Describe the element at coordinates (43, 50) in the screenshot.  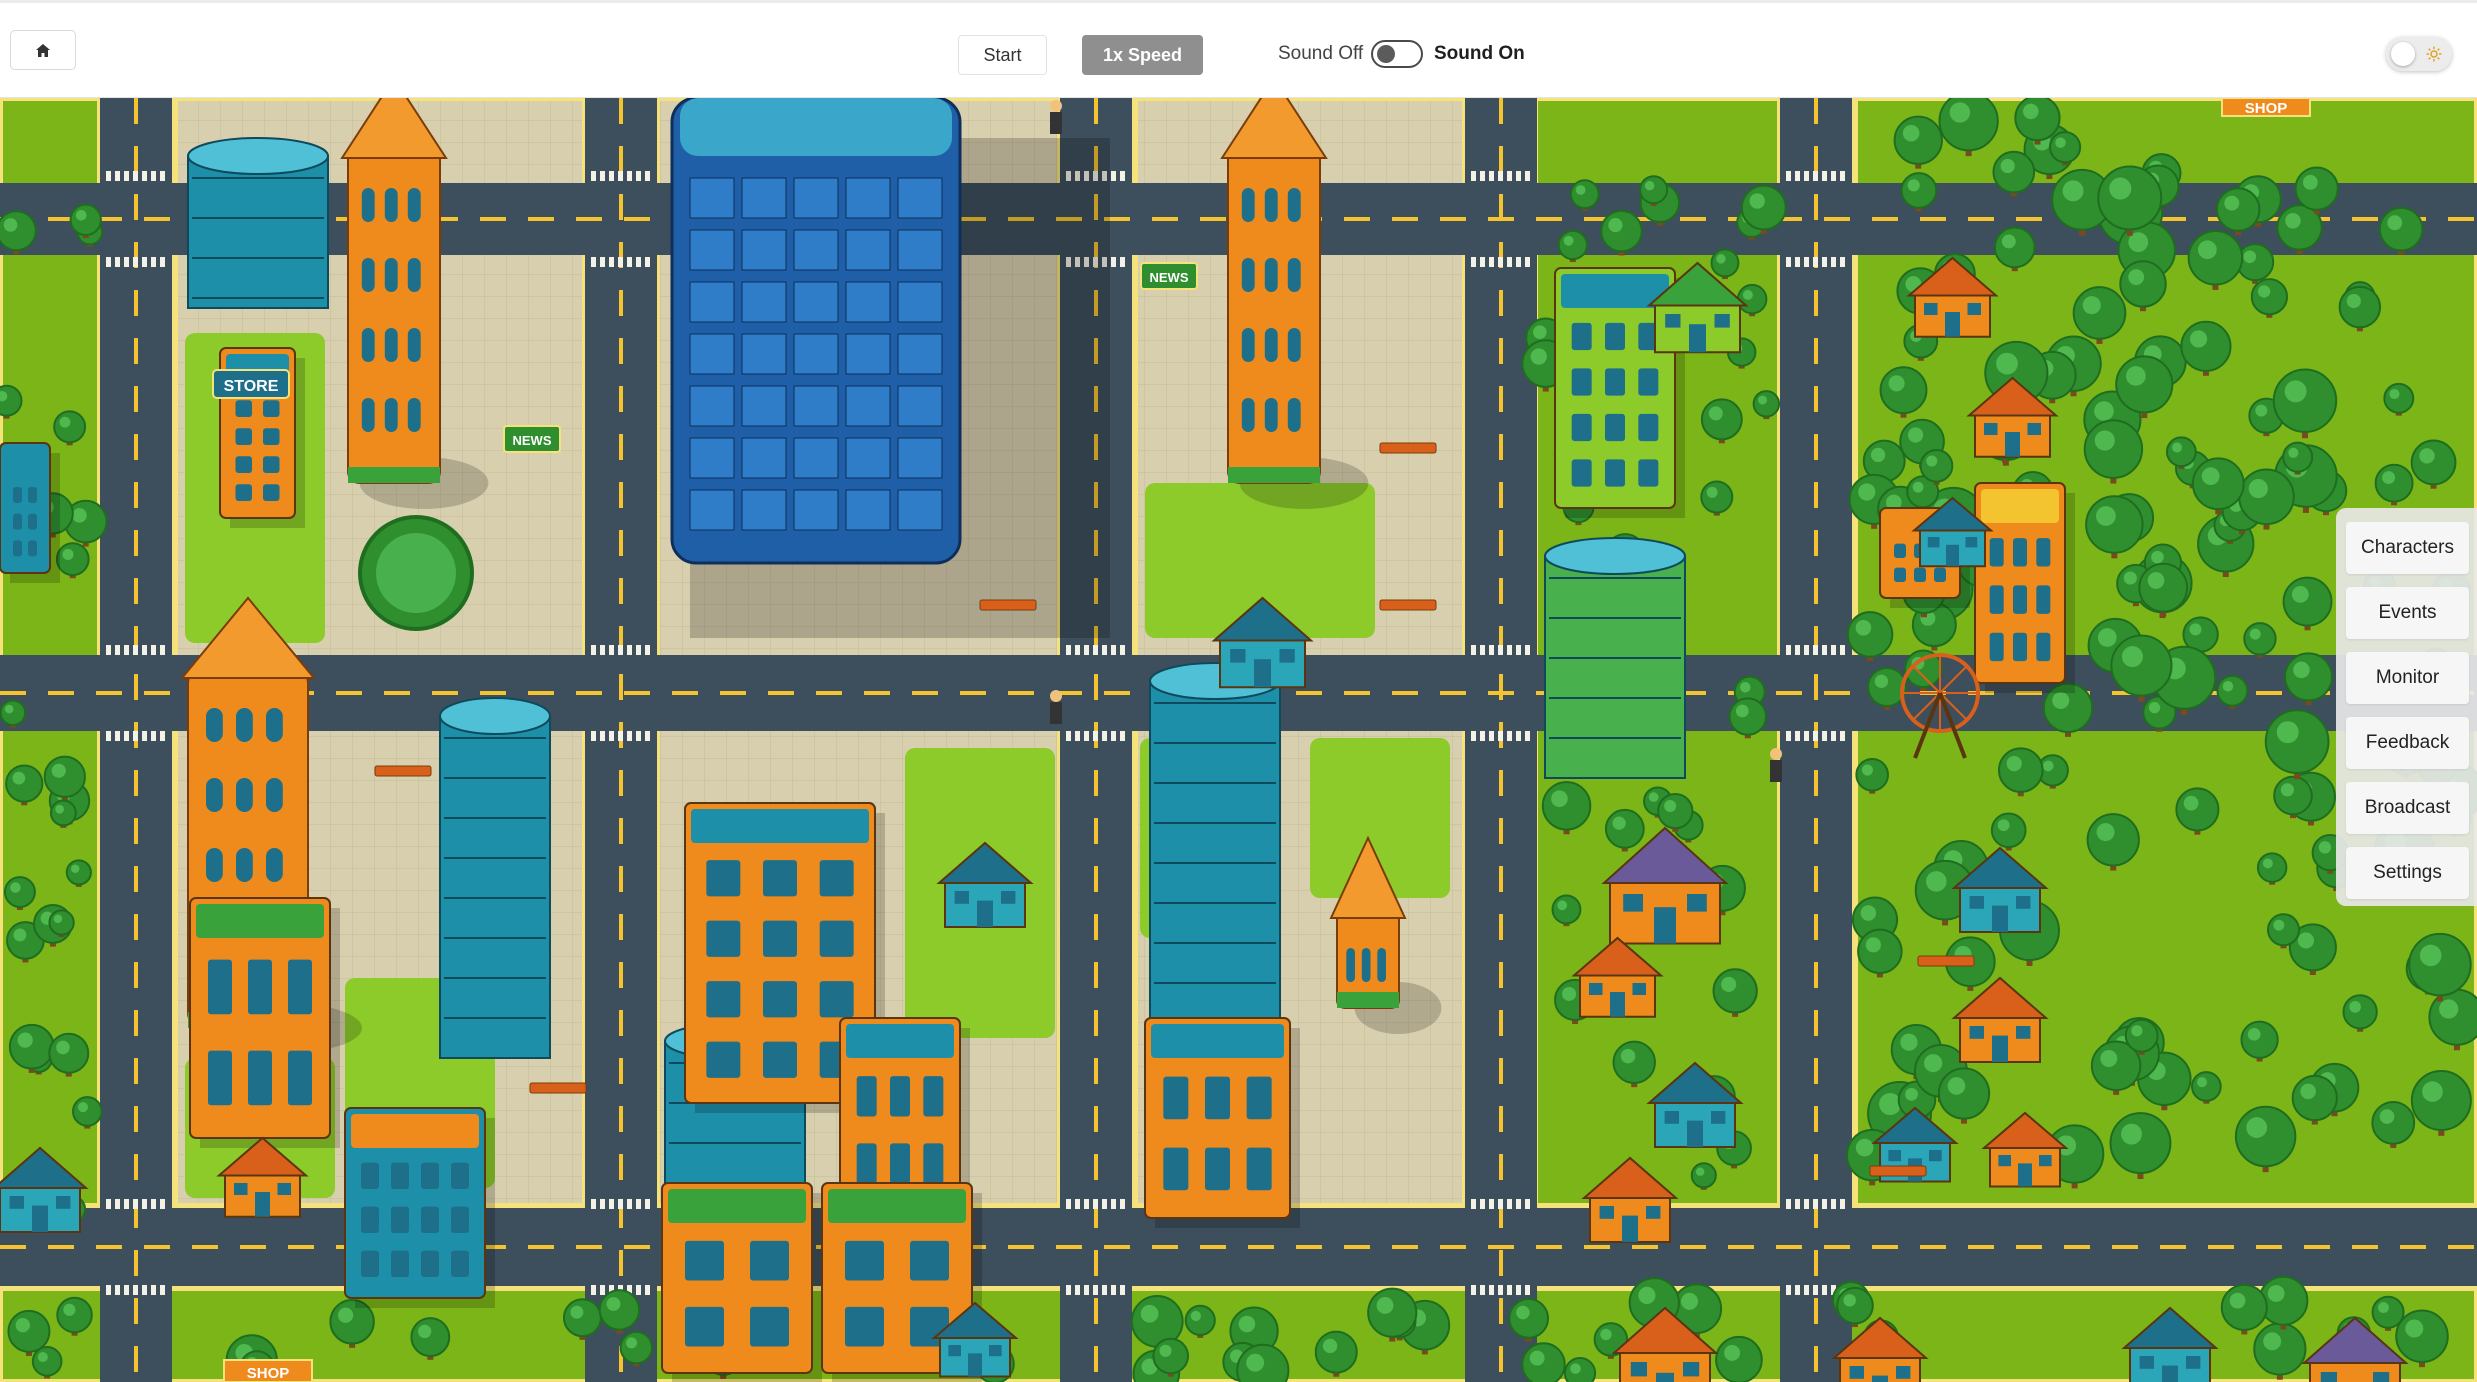
I see `home-button` at that location.